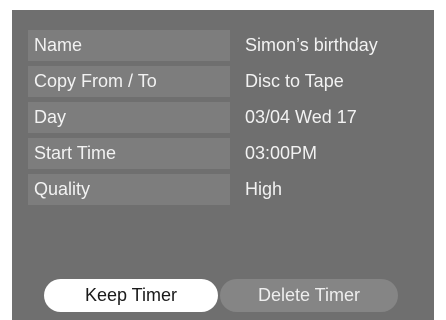  What do you see at coordinates (309, 295) in the screenshot?
I see `delete-timer-button: Delete Timer` at bounding box center [309, 295].